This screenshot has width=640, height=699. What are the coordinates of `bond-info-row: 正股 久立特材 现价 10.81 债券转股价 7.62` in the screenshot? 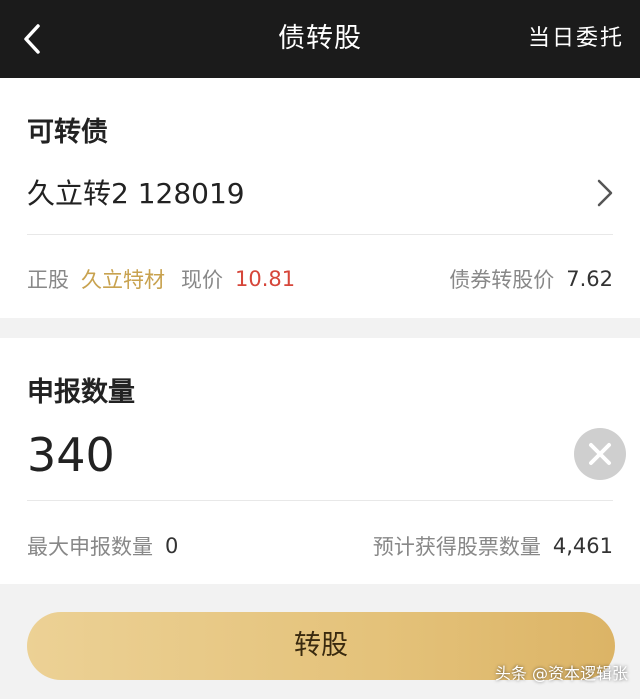 It's located at (320, 279).